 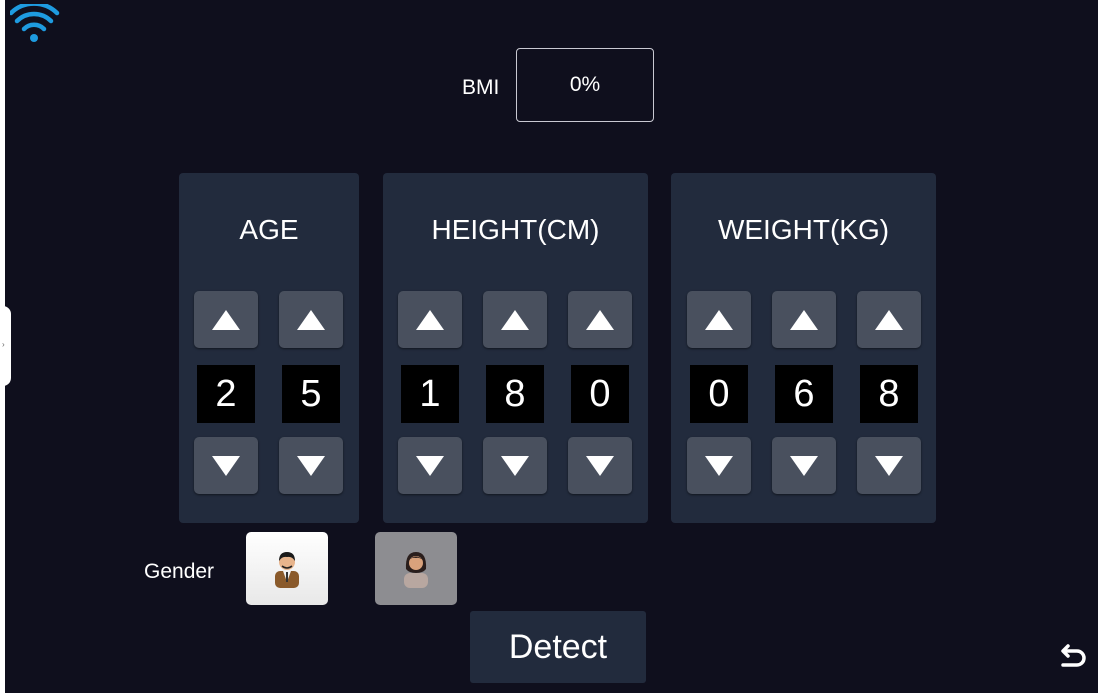 I want to click on weight-digit-3: 8, so click(x=889, y=394).